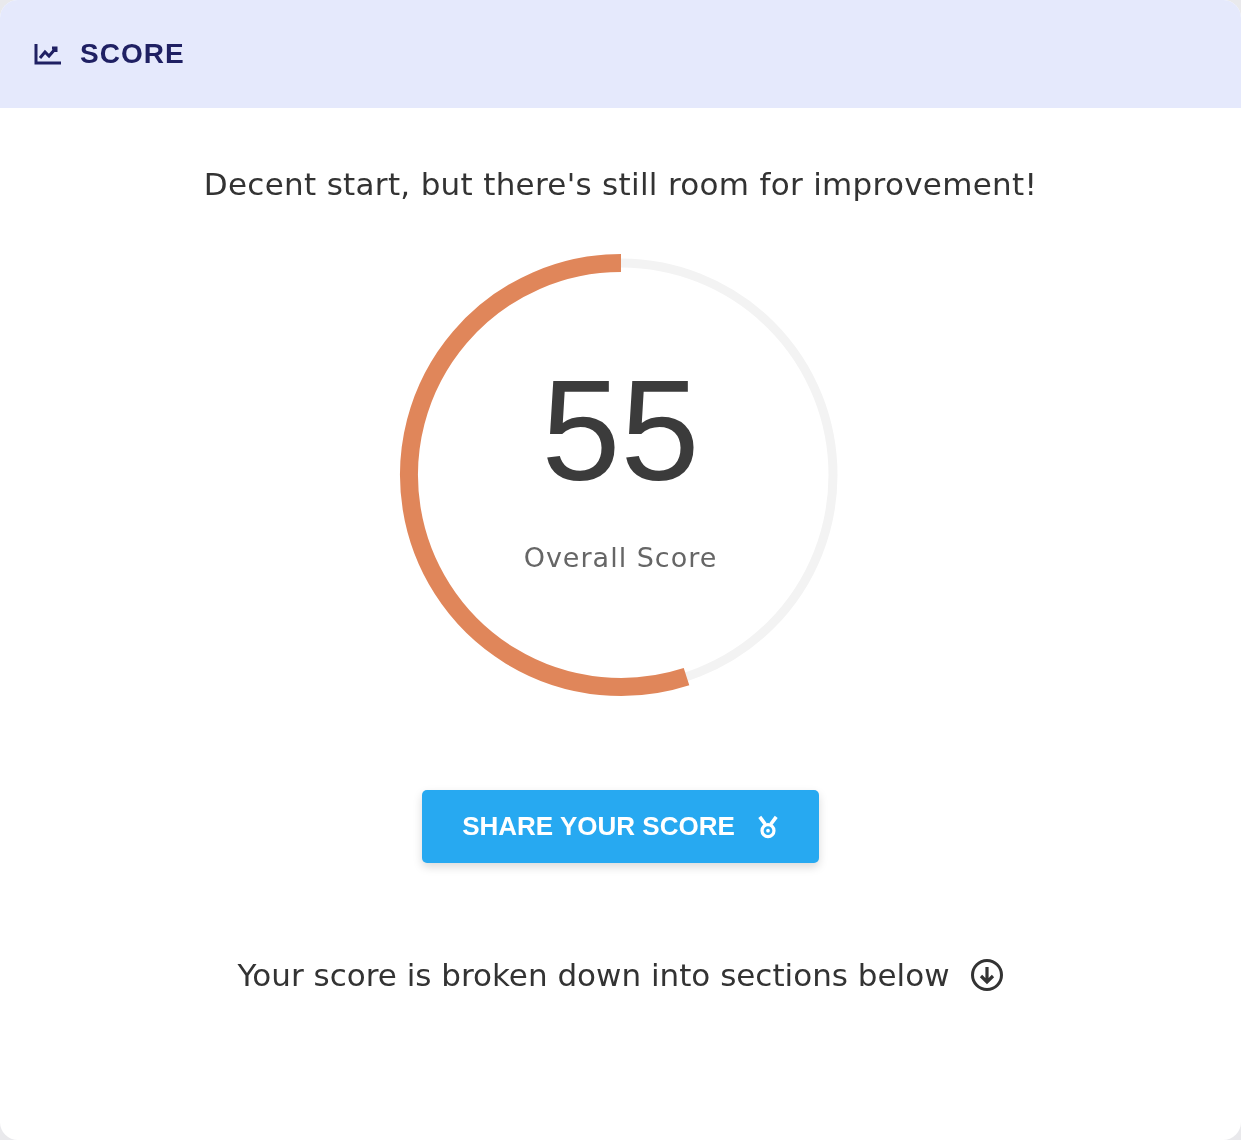  Describe the element at coordinates (620, 826) in the screenshot. I see `share-button: SHARE YOUR SCORE` at that location.